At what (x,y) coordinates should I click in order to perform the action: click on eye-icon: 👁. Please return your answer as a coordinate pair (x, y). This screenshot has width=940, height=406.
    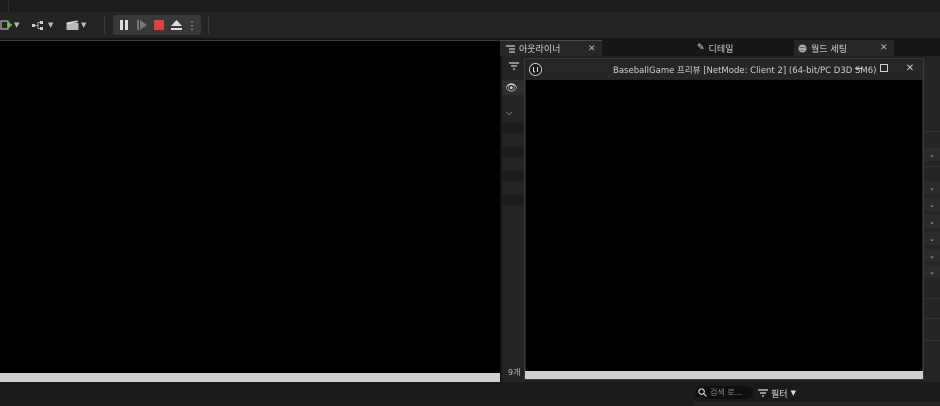
    Looking at the image, I should click on (511, 88).